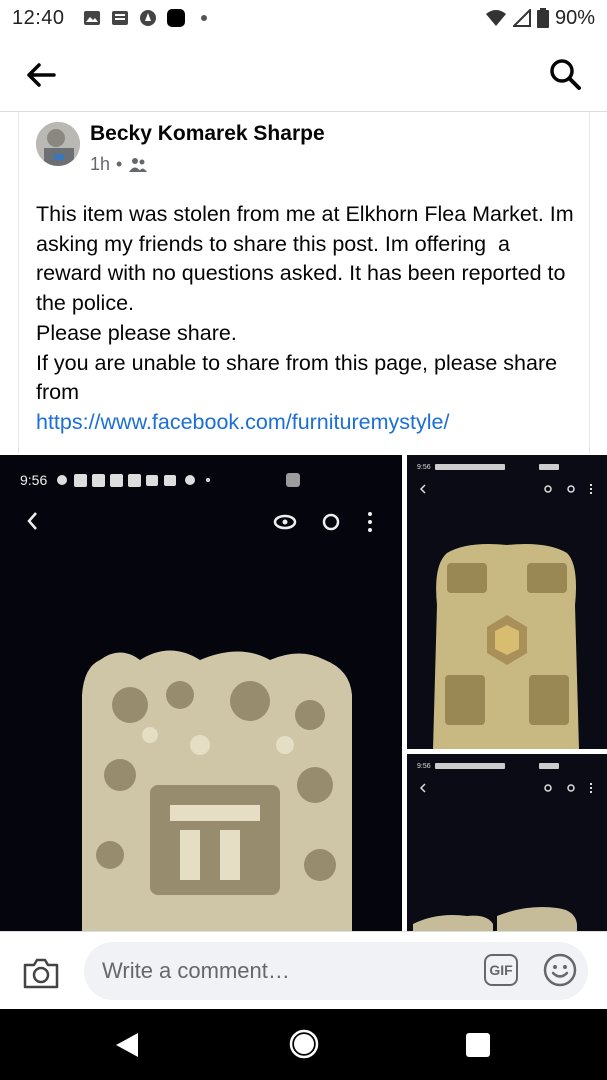  I want to click on signal-icon, so click(521, 18).